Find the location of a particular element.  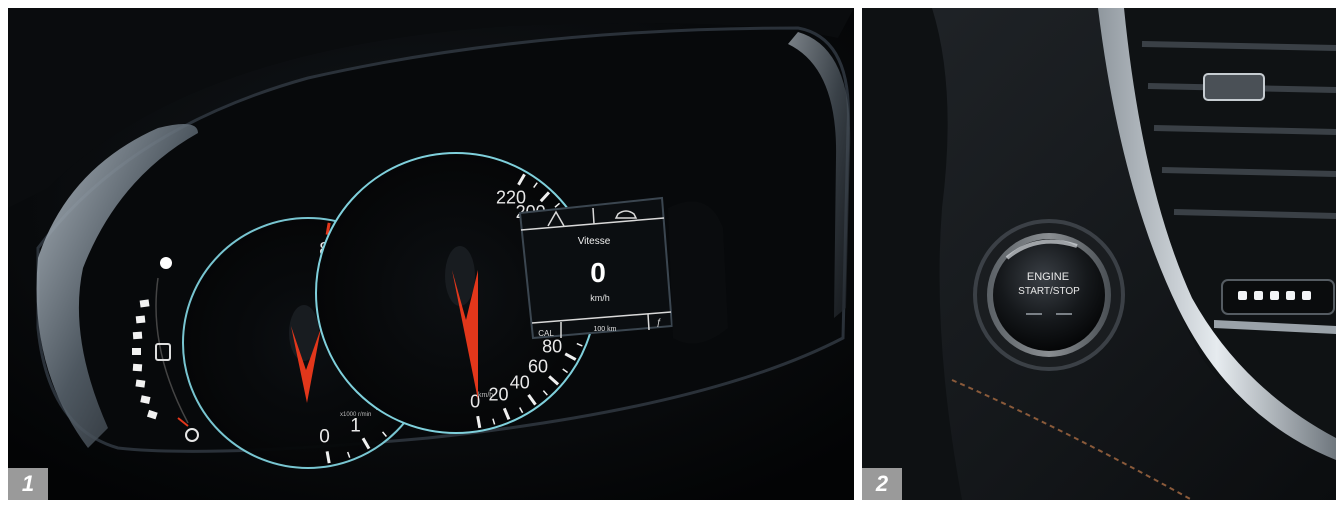

display-value: 0 is located at coordinates (598, 272).